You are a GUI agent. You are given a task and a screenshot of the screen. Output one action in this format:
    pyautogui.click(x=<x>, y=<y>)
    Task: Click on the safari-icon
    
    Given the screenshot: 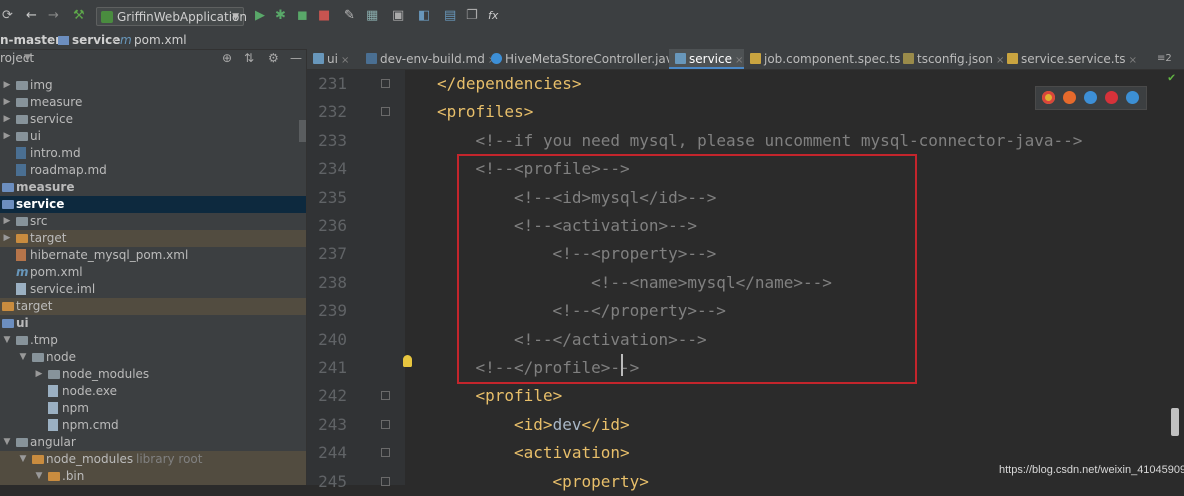 What is the action you would take?
    pyautogui.click(x=1090, y=97)
    